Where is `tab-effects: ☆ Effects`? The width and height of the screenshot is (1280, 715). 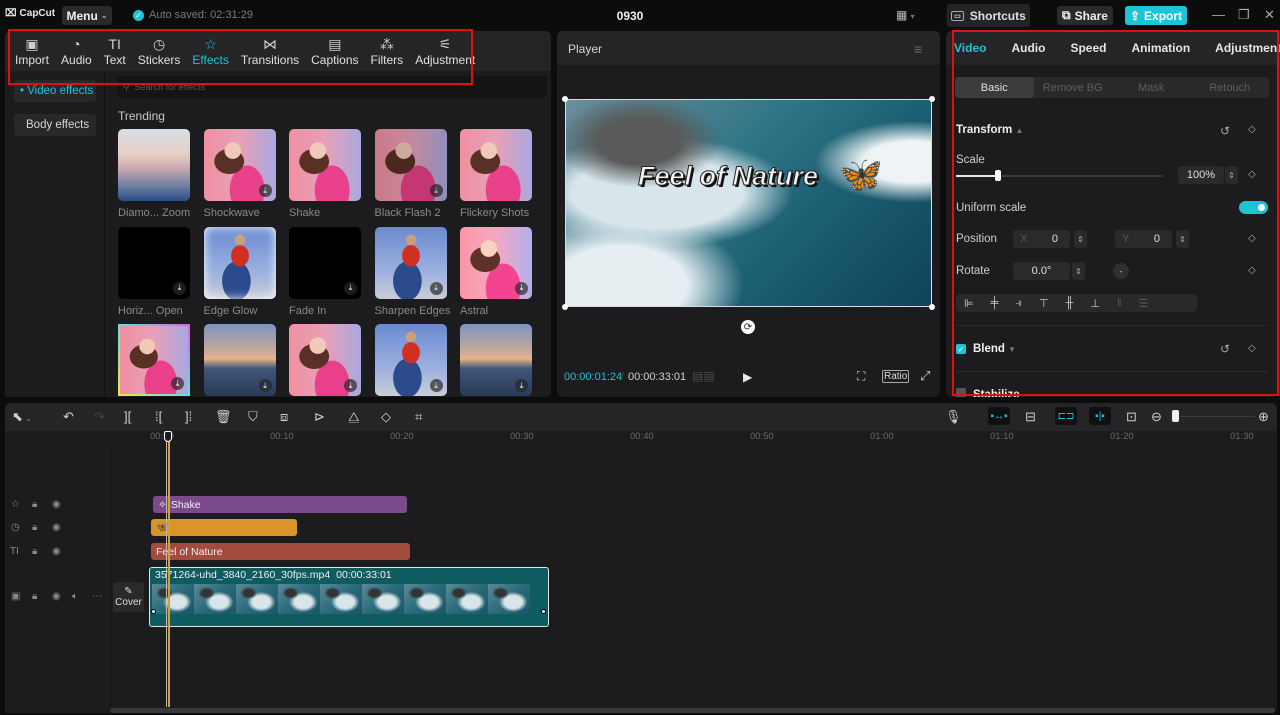
tab-effects: ☆ Effects is located at coordinates (210, 51).